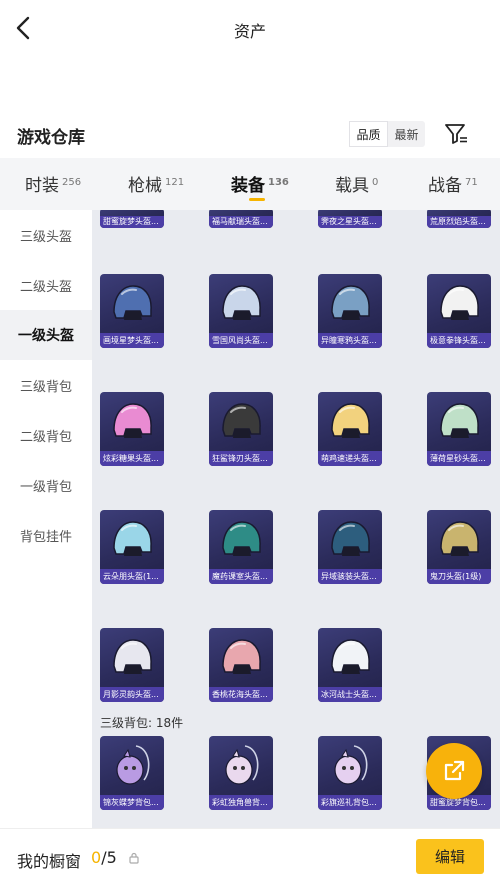  Describe the element at coordinates (356, 183) in the screenshot. I see `tab-vehicles: 载具 0` at that location.